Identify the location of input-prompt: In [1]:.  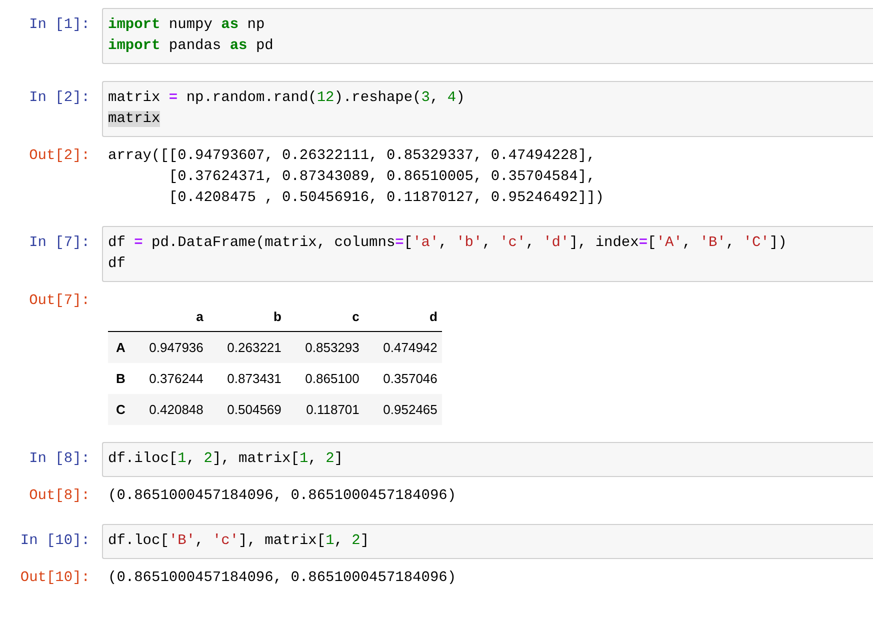
(59, 25).